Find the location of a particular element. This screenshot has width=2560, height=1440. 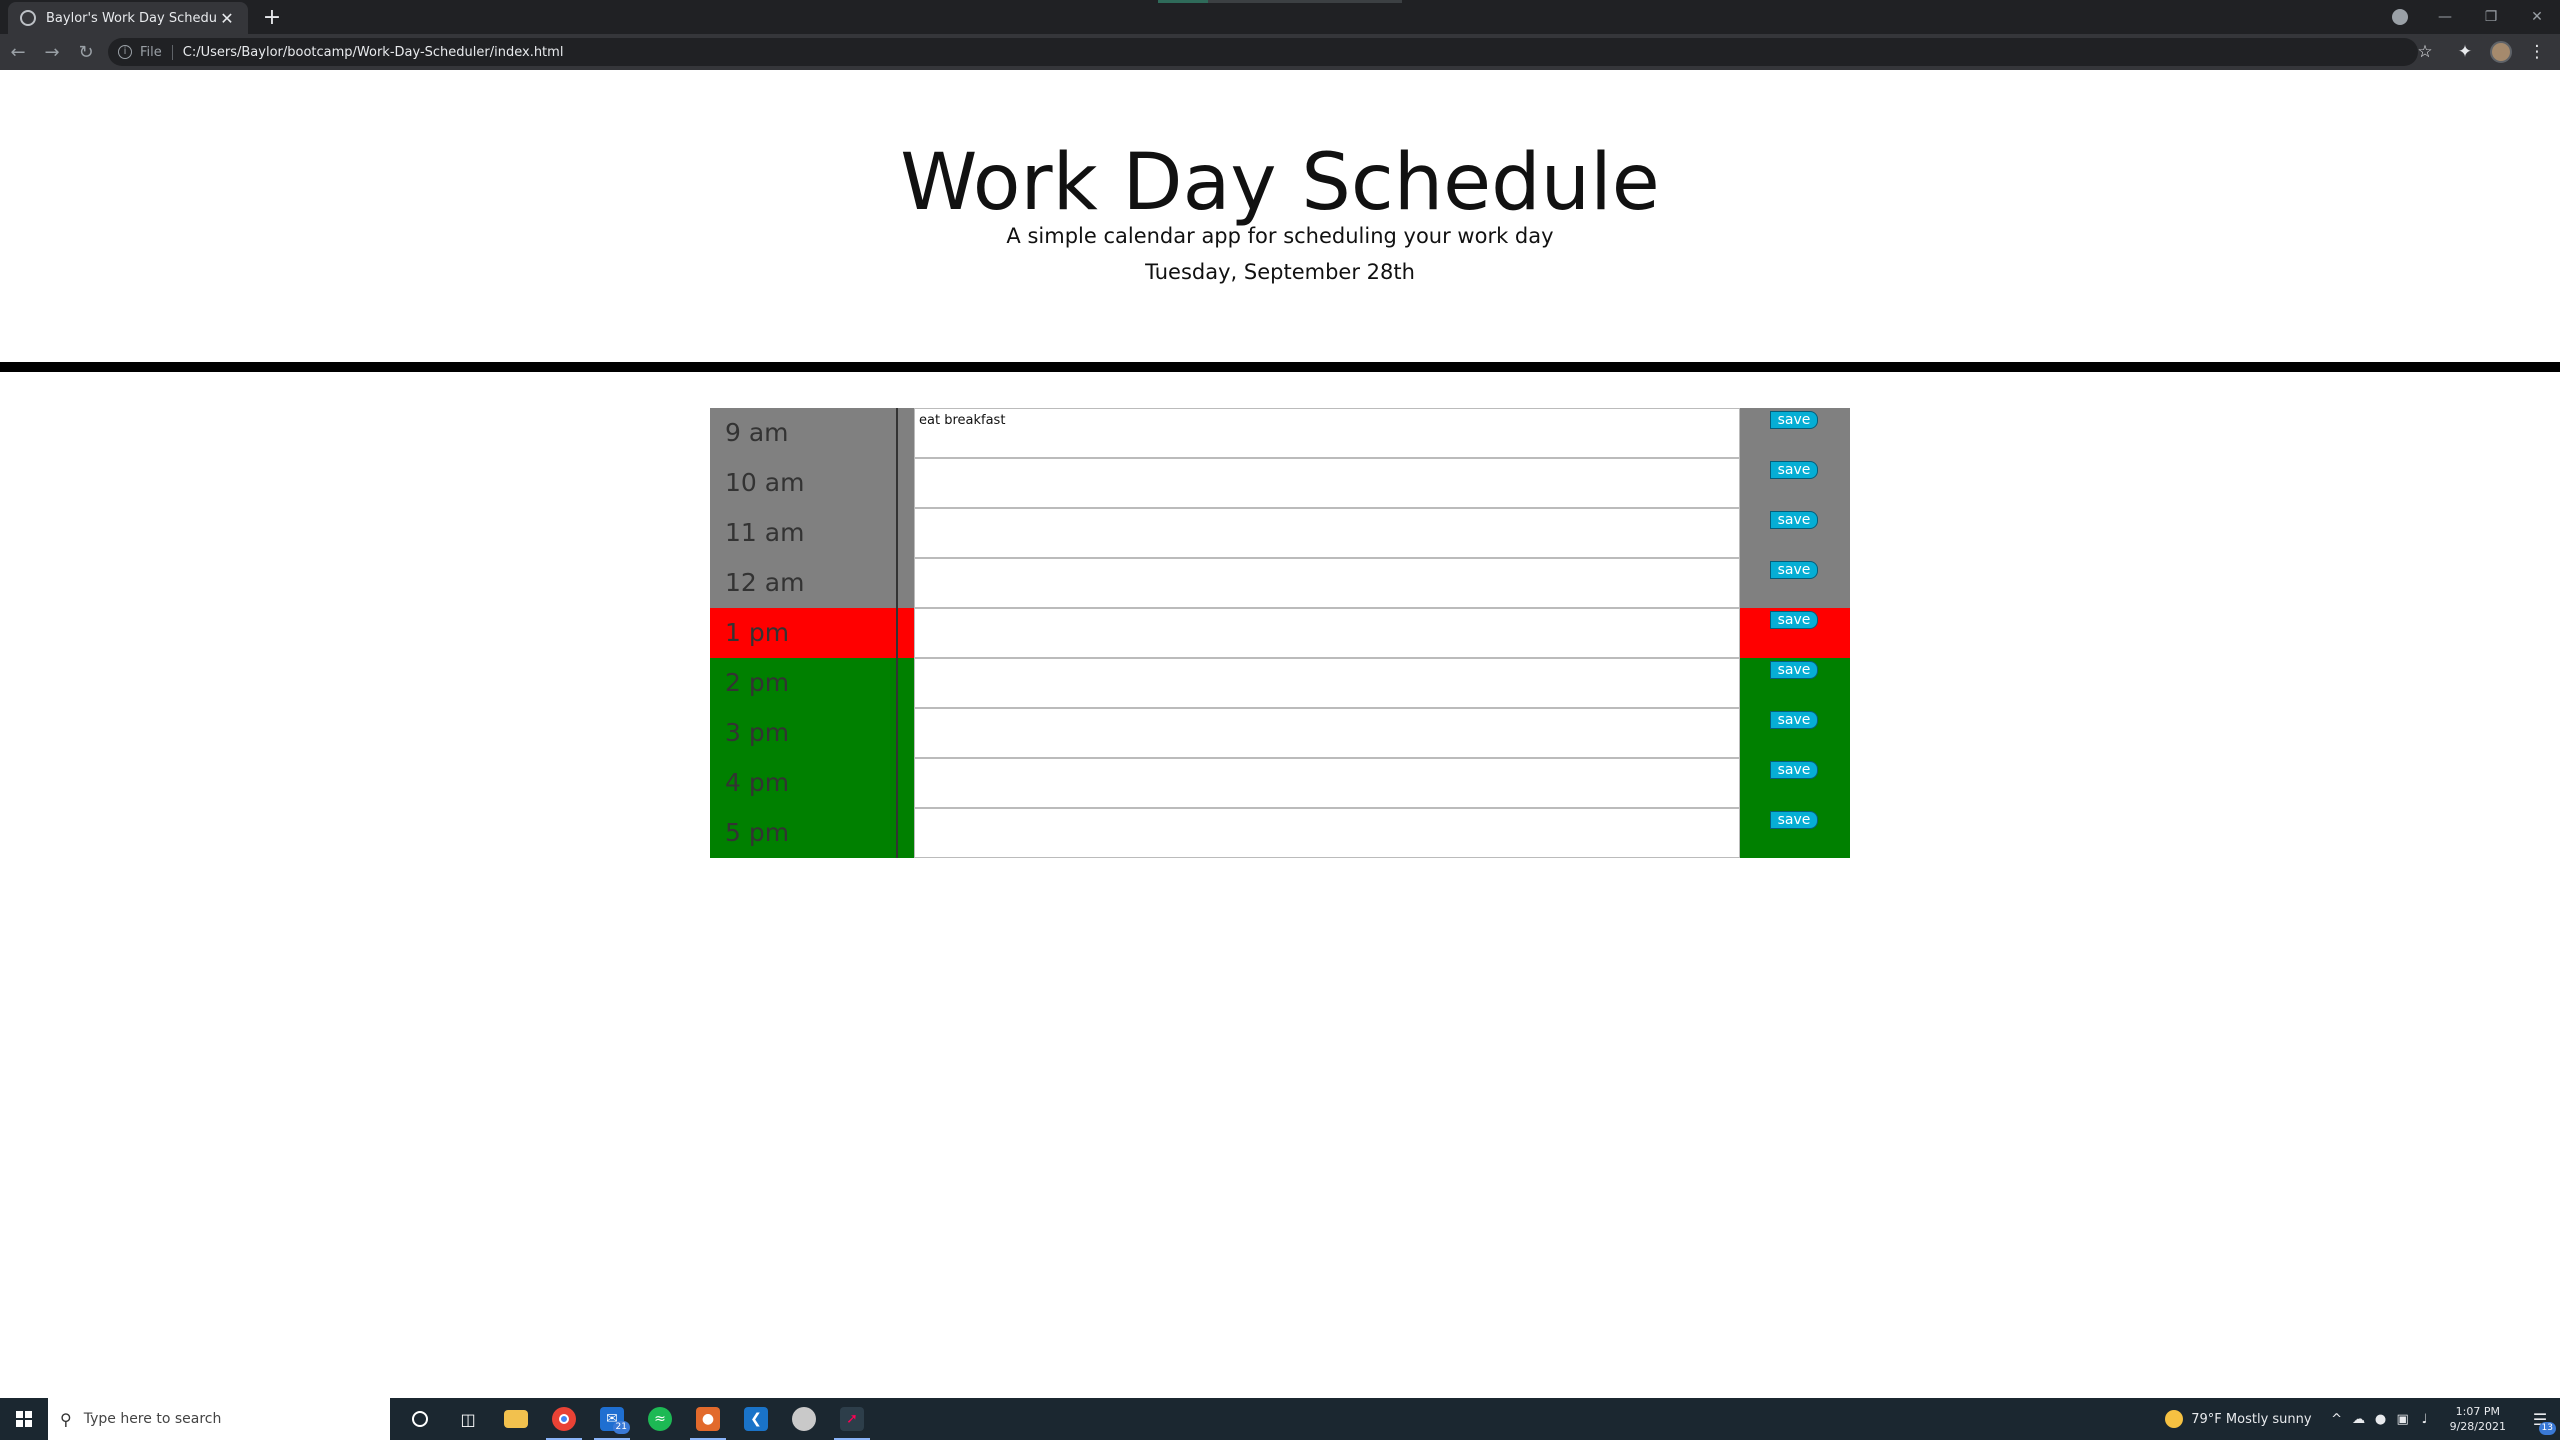

avatar is located at coordinates (2501, 52).